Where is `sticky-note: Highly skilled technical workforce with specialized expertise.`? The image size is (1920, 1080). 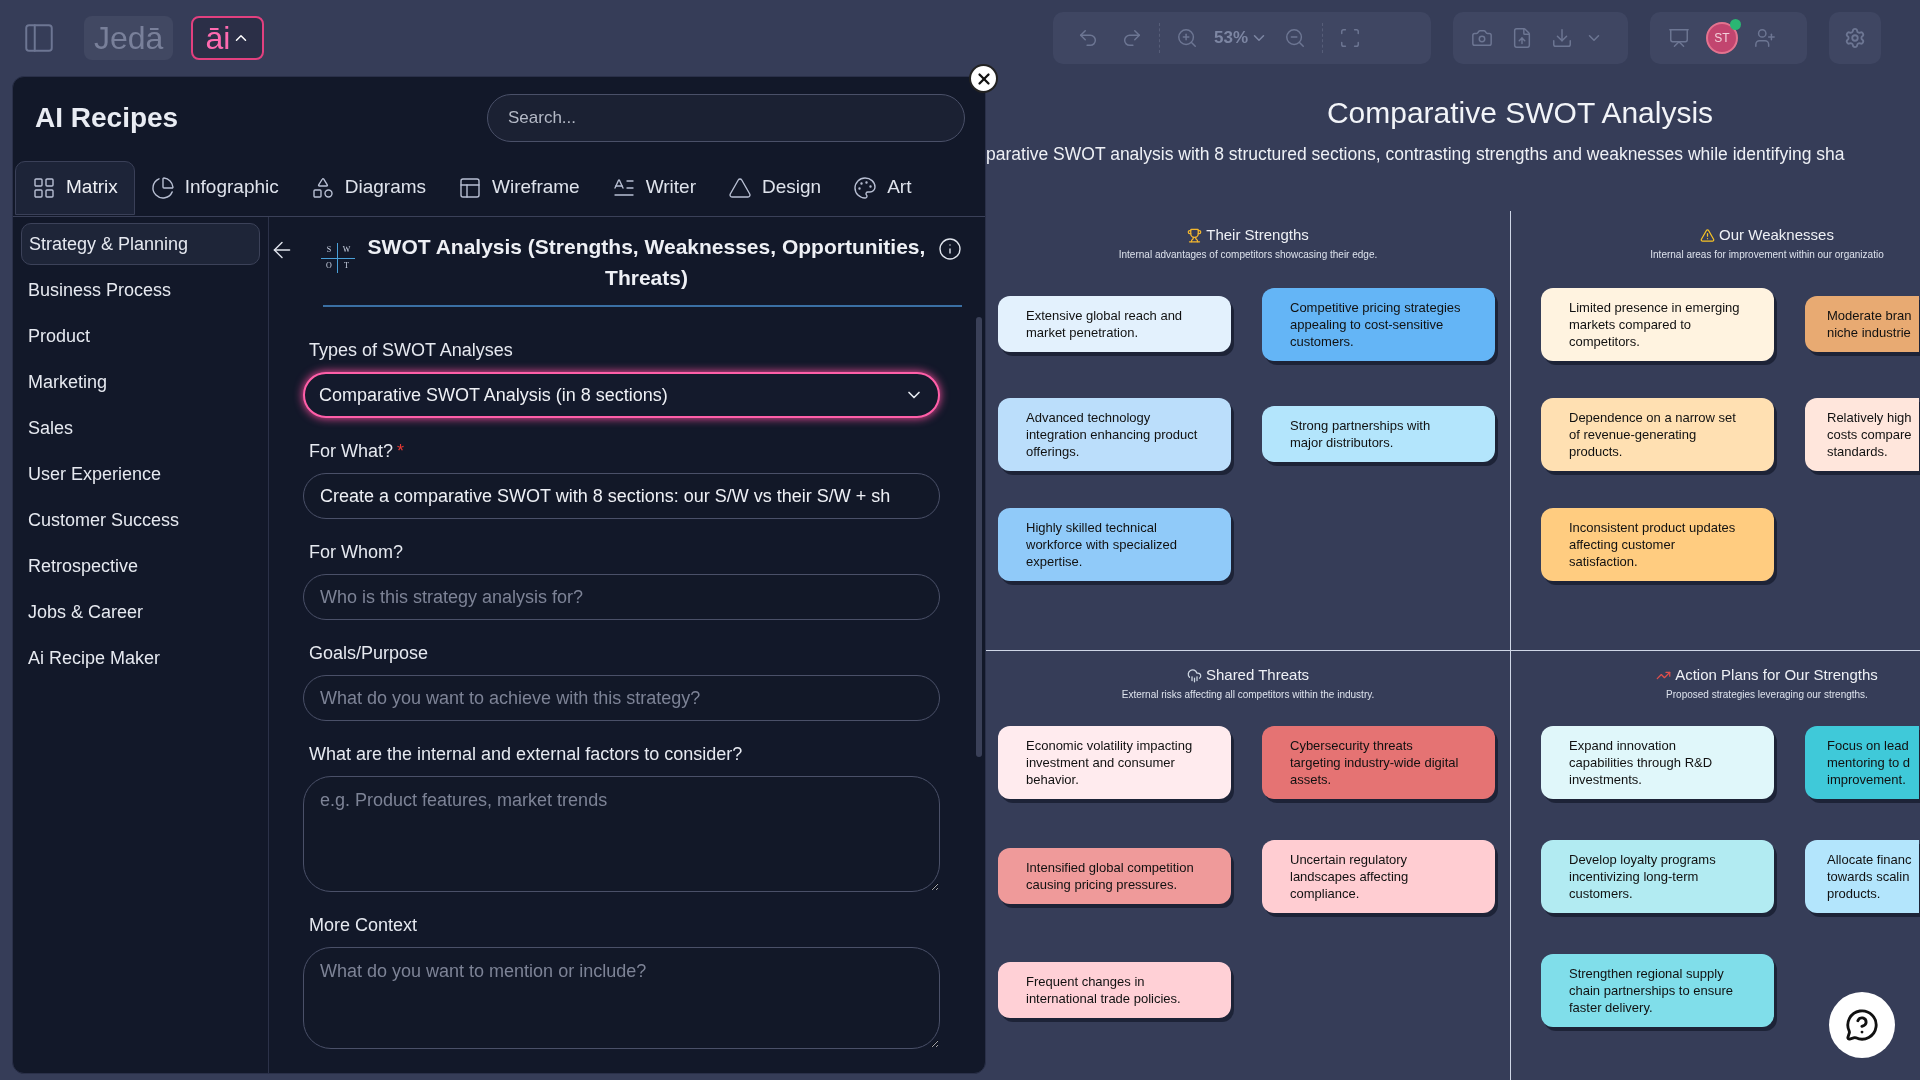
sticky-note: Highly skilled technical workforce with specialized expertise. is located at coordinates (1114, 544).